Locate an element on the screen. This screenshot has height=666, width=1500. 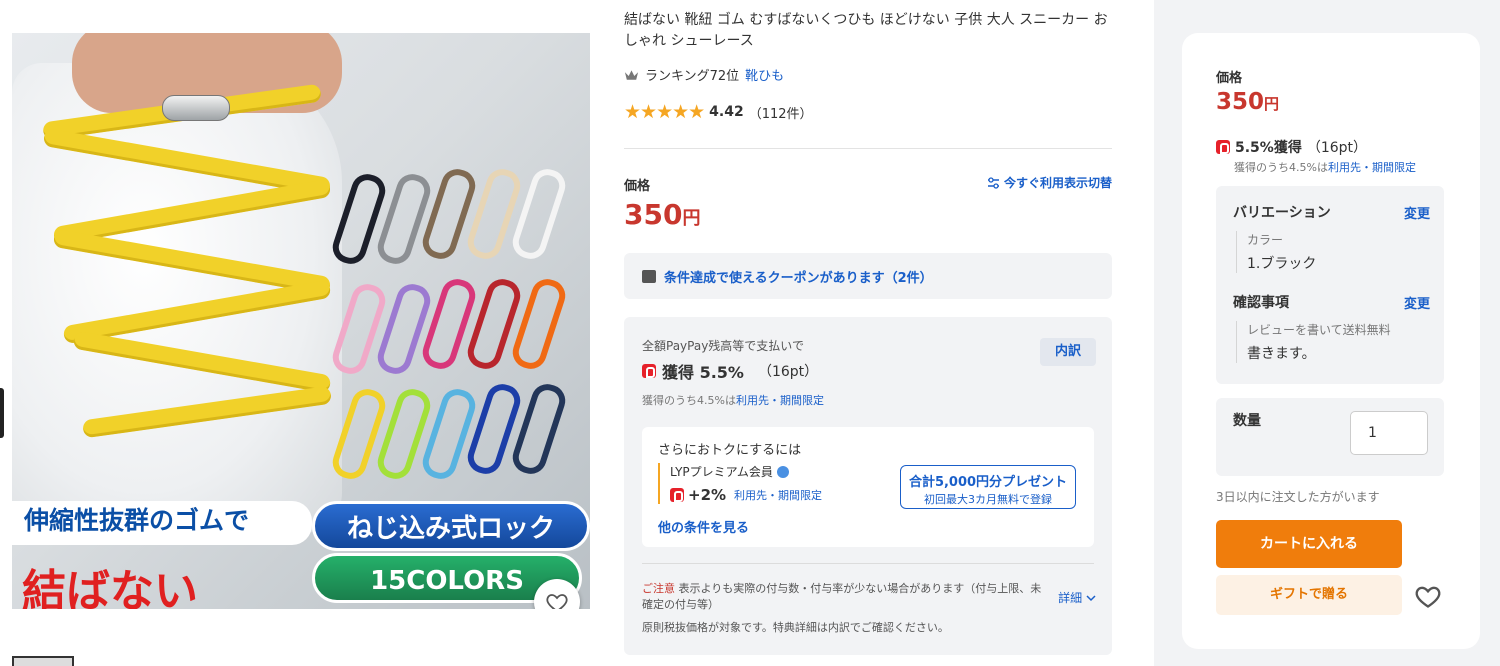
lyp-plus-row: +2% 利用先・期間限定 is located at coordinates (746, 495).